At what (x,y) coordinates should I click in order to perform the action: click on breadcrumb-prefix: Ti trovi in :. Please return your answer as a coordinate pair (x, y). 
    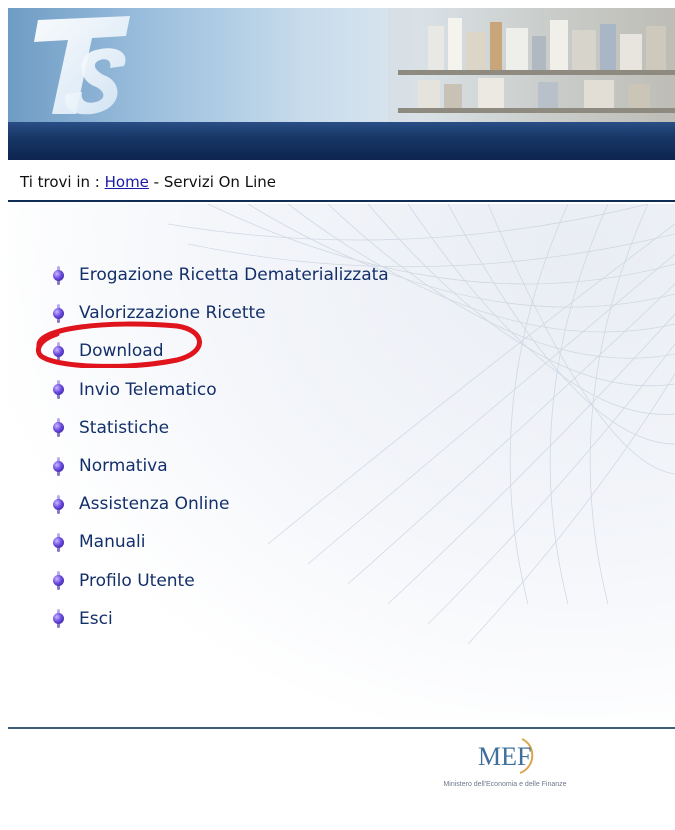
    Looking at the image, I should click on (62, 182).